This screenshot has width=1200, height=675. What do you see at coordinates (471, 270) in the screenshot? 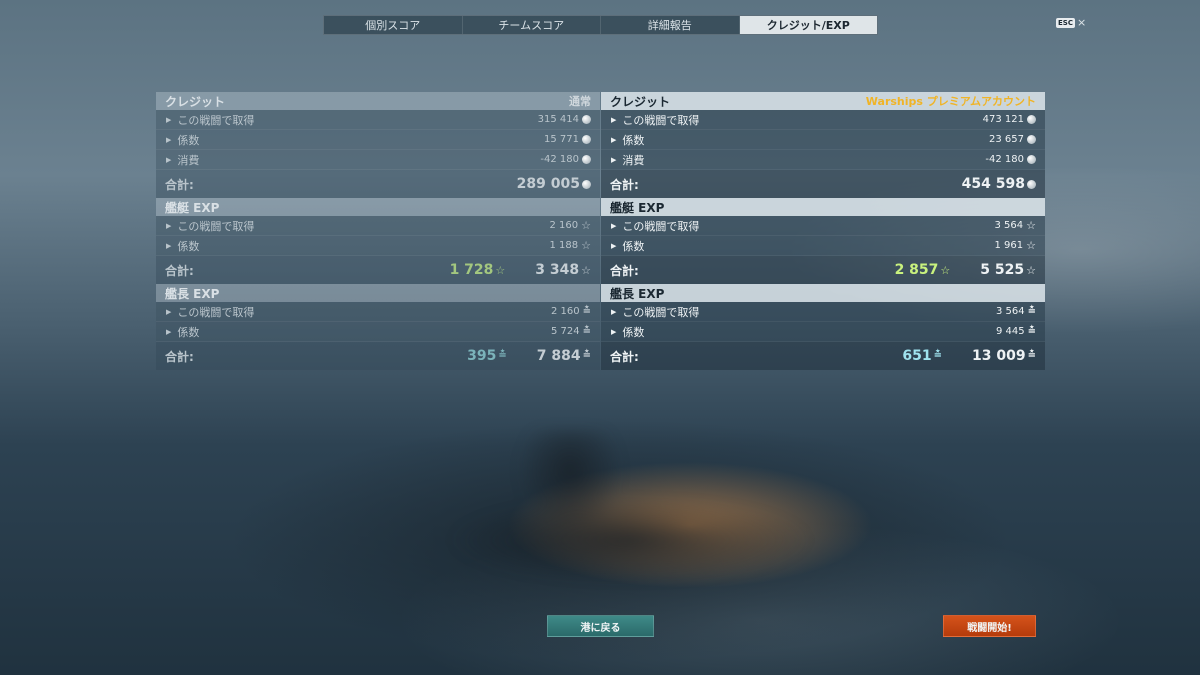
I see `elite-exp-value: 1 728` at bounding box center [471, 270].